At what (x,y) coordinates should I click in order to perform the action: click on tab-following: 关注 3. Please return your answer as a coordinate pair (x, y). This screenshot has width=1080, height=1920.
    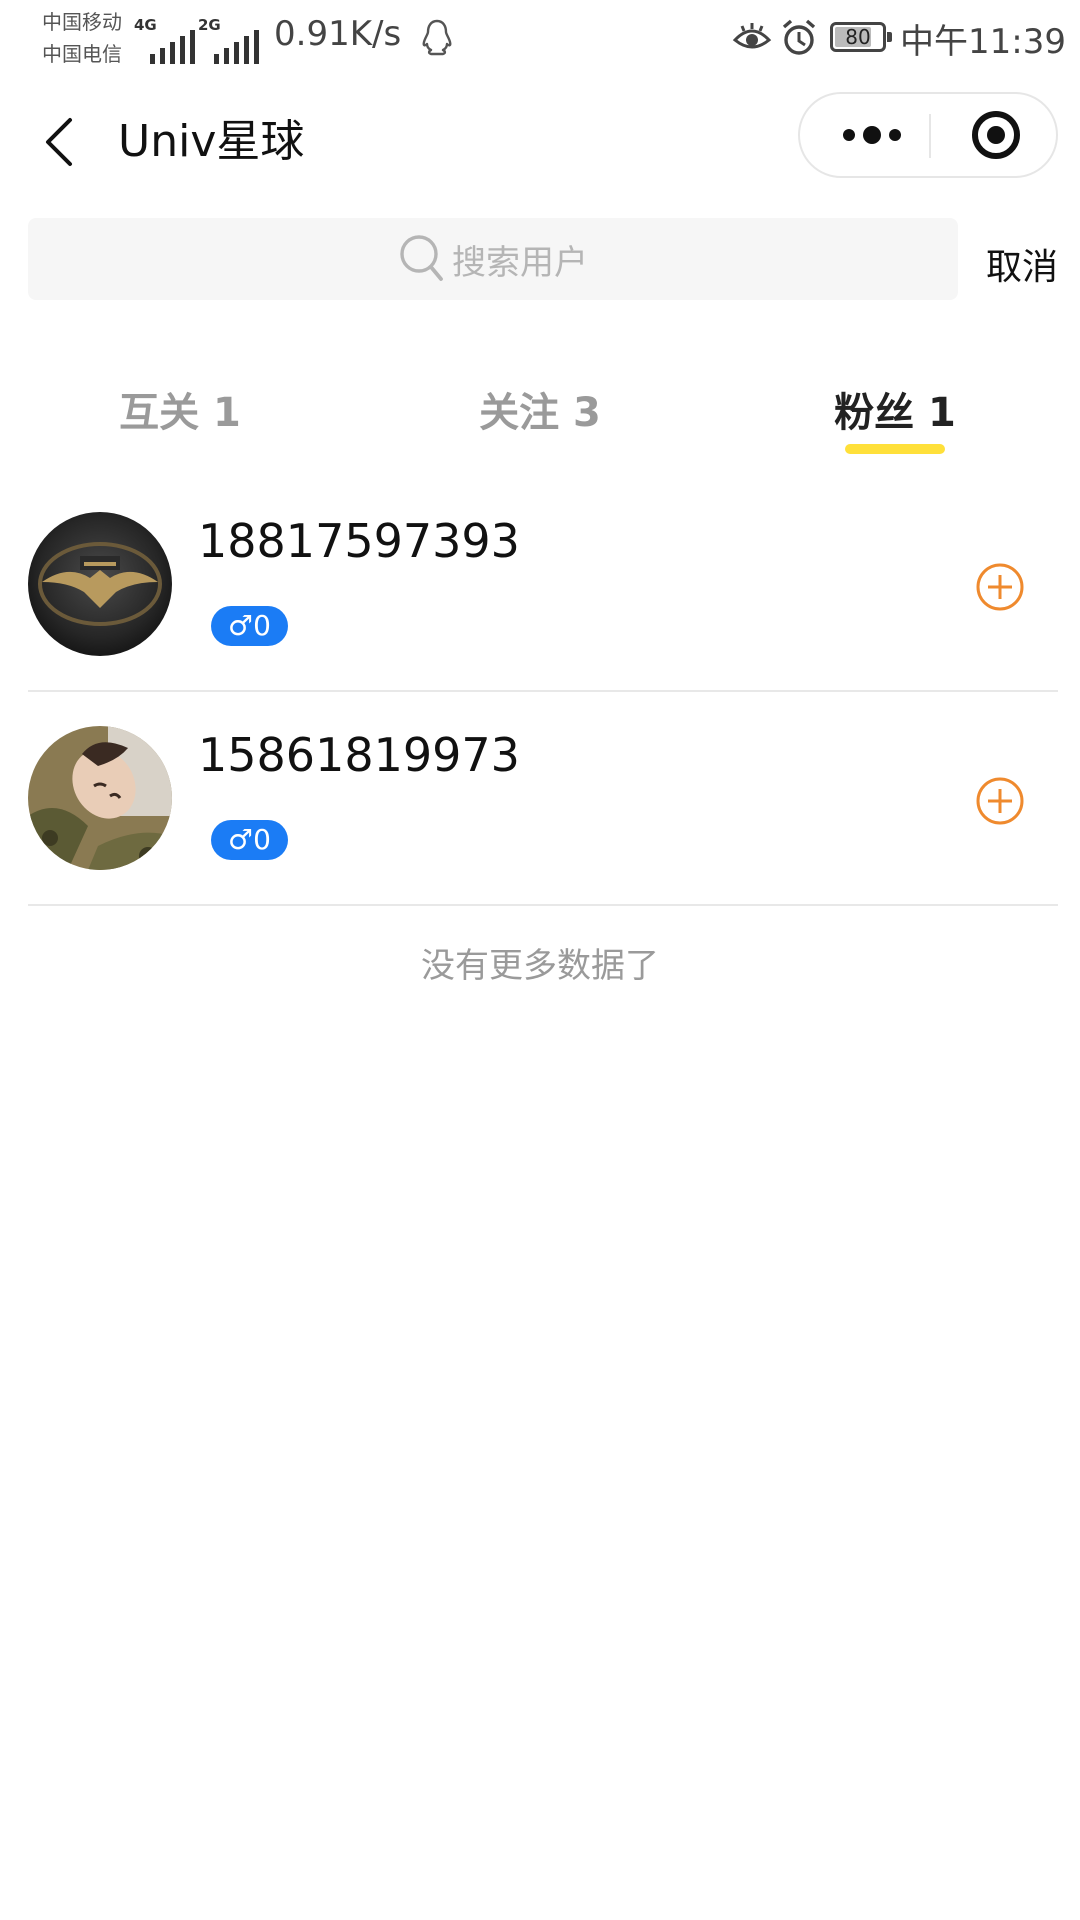
    Looking at the image, I should click on (540, 409).